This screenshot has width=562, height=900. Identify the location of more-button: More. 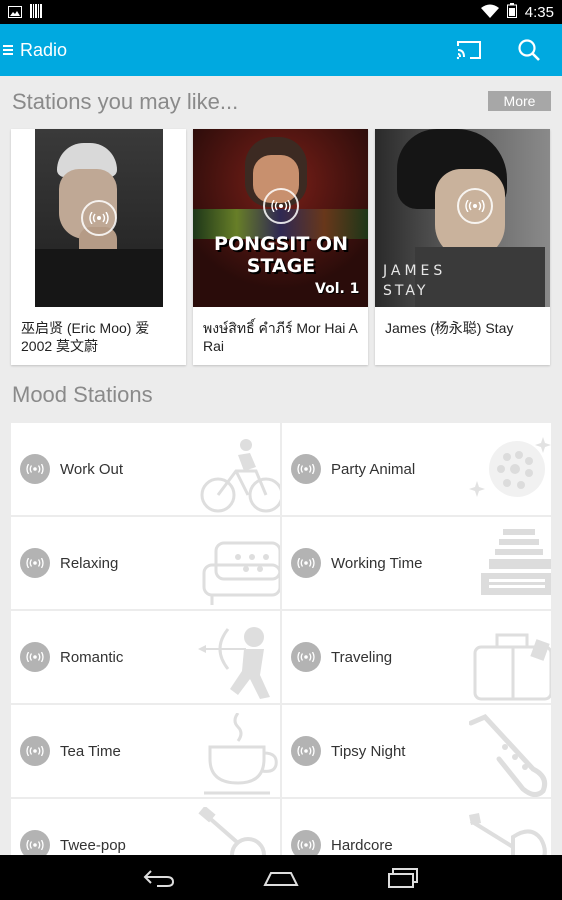
(519, 101).